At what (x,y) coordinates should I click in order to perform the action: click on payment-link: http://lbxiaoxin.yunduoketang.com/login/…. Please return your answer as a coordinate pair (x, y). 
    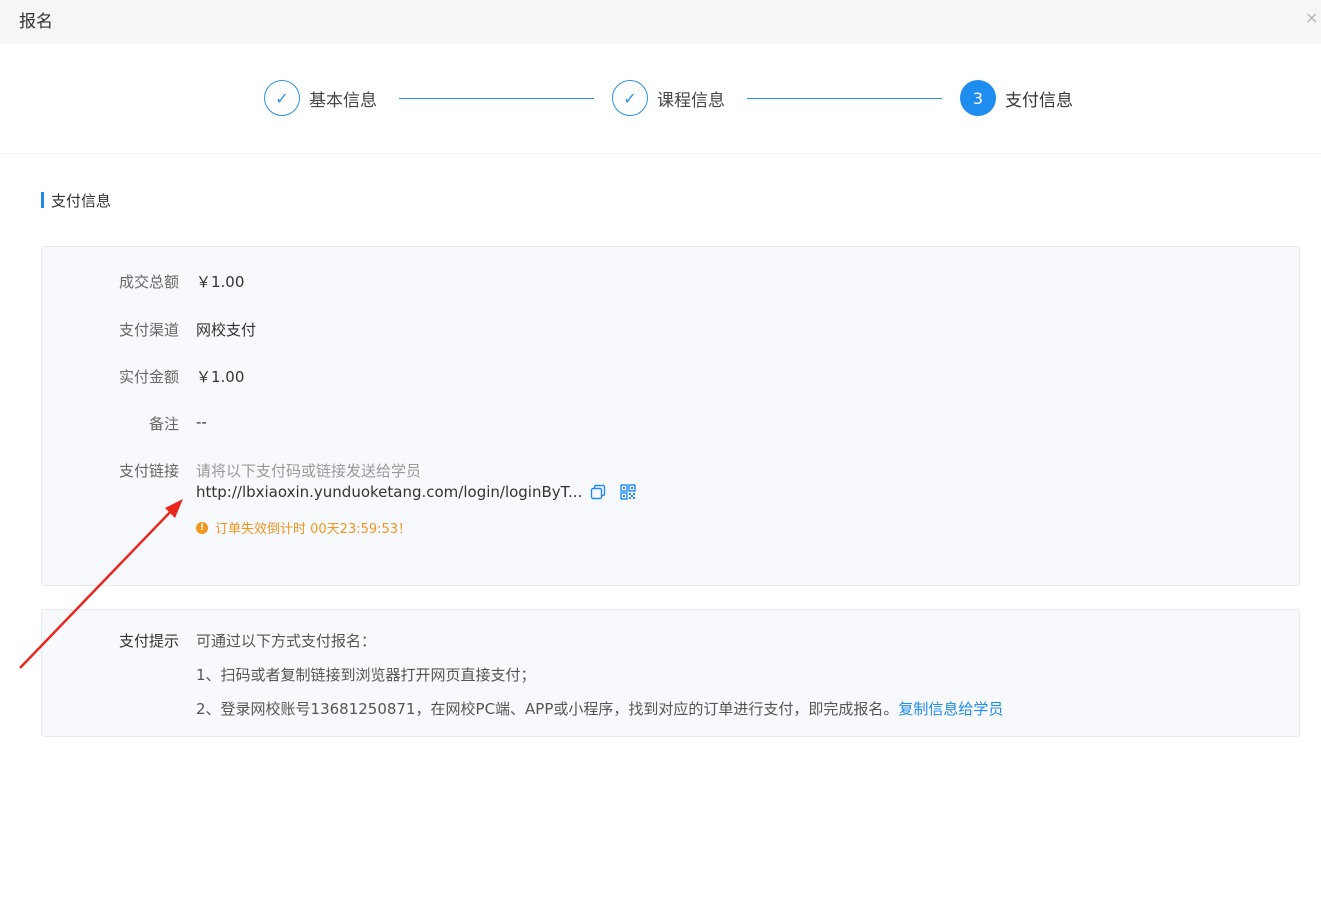
    Looking at the image, I should click on (416, 492).